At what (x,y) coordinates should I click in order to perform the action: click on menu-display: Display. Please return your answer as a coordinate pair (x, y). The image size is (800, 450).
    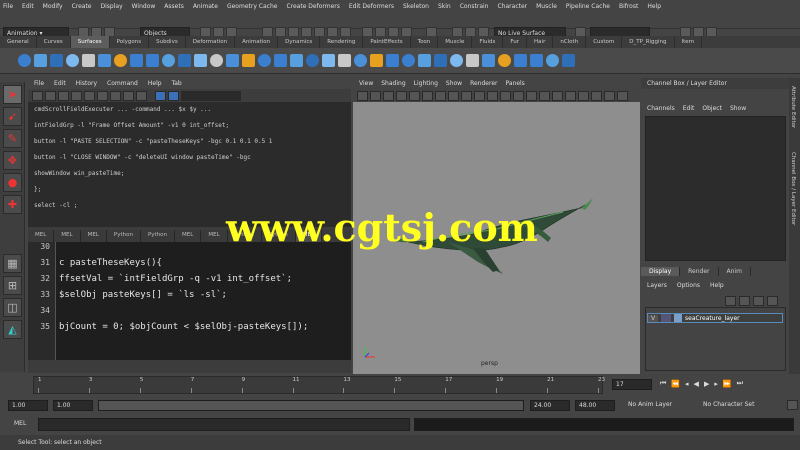
    Looking at the image, I should click on (112, 6).